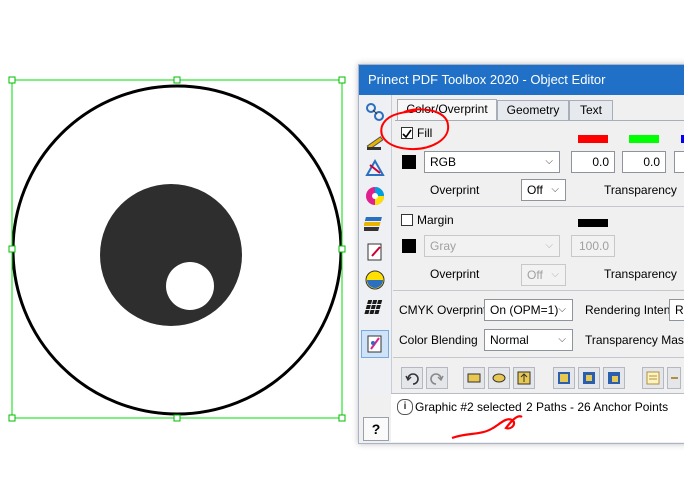 The width and height of the screenshot is (684, 483). What do you see at coordinates (524, 378) in the screenshot?
I see `anchor-point-tool-icon` at bounding box center [524, 378].